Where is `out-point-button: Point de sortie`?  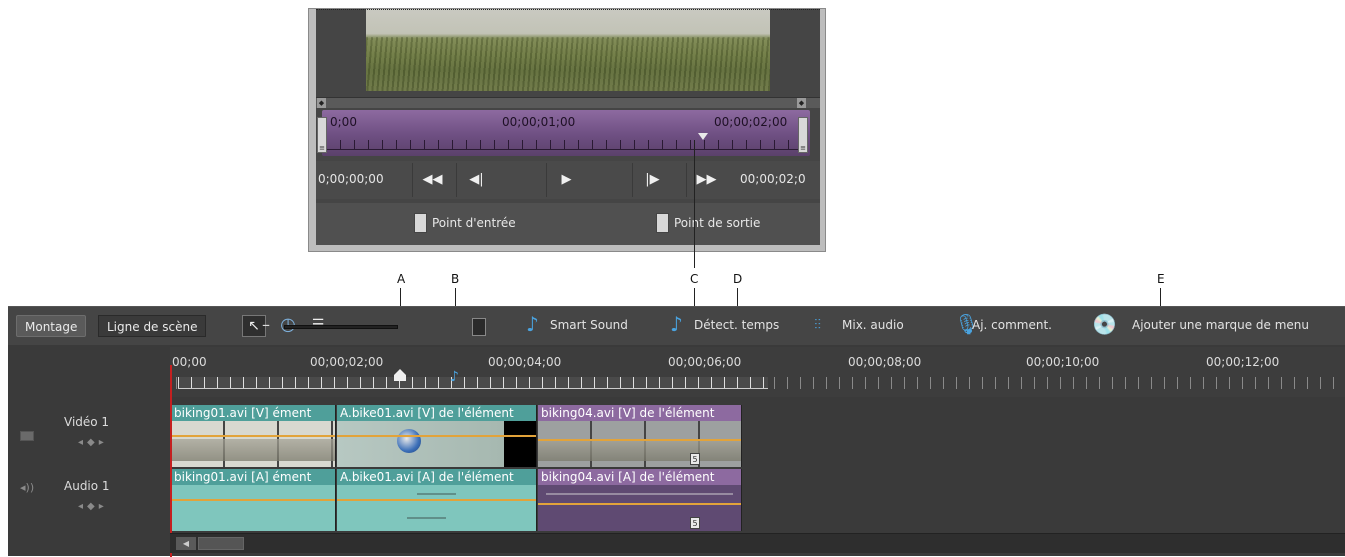
out-point-button: Point de sortie is located at coordinates (717, 223).